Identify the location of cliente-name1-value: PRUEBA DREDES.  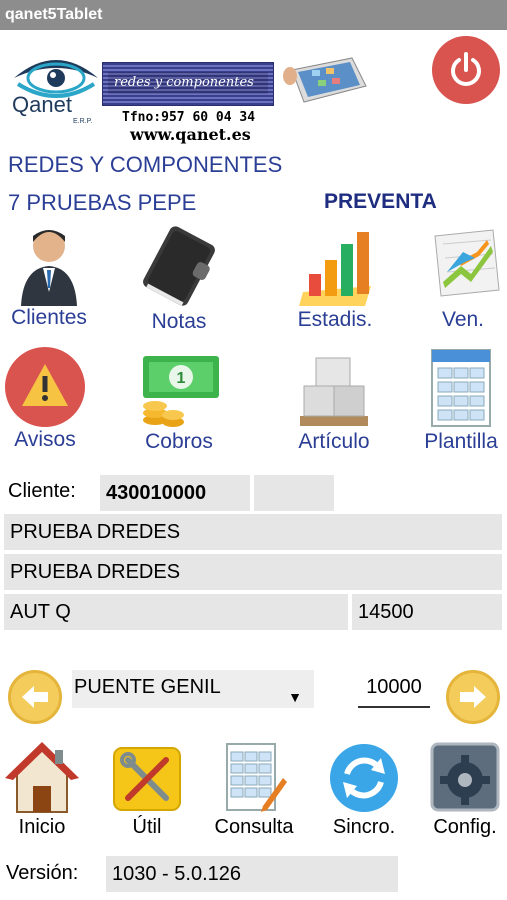
(95, 532).